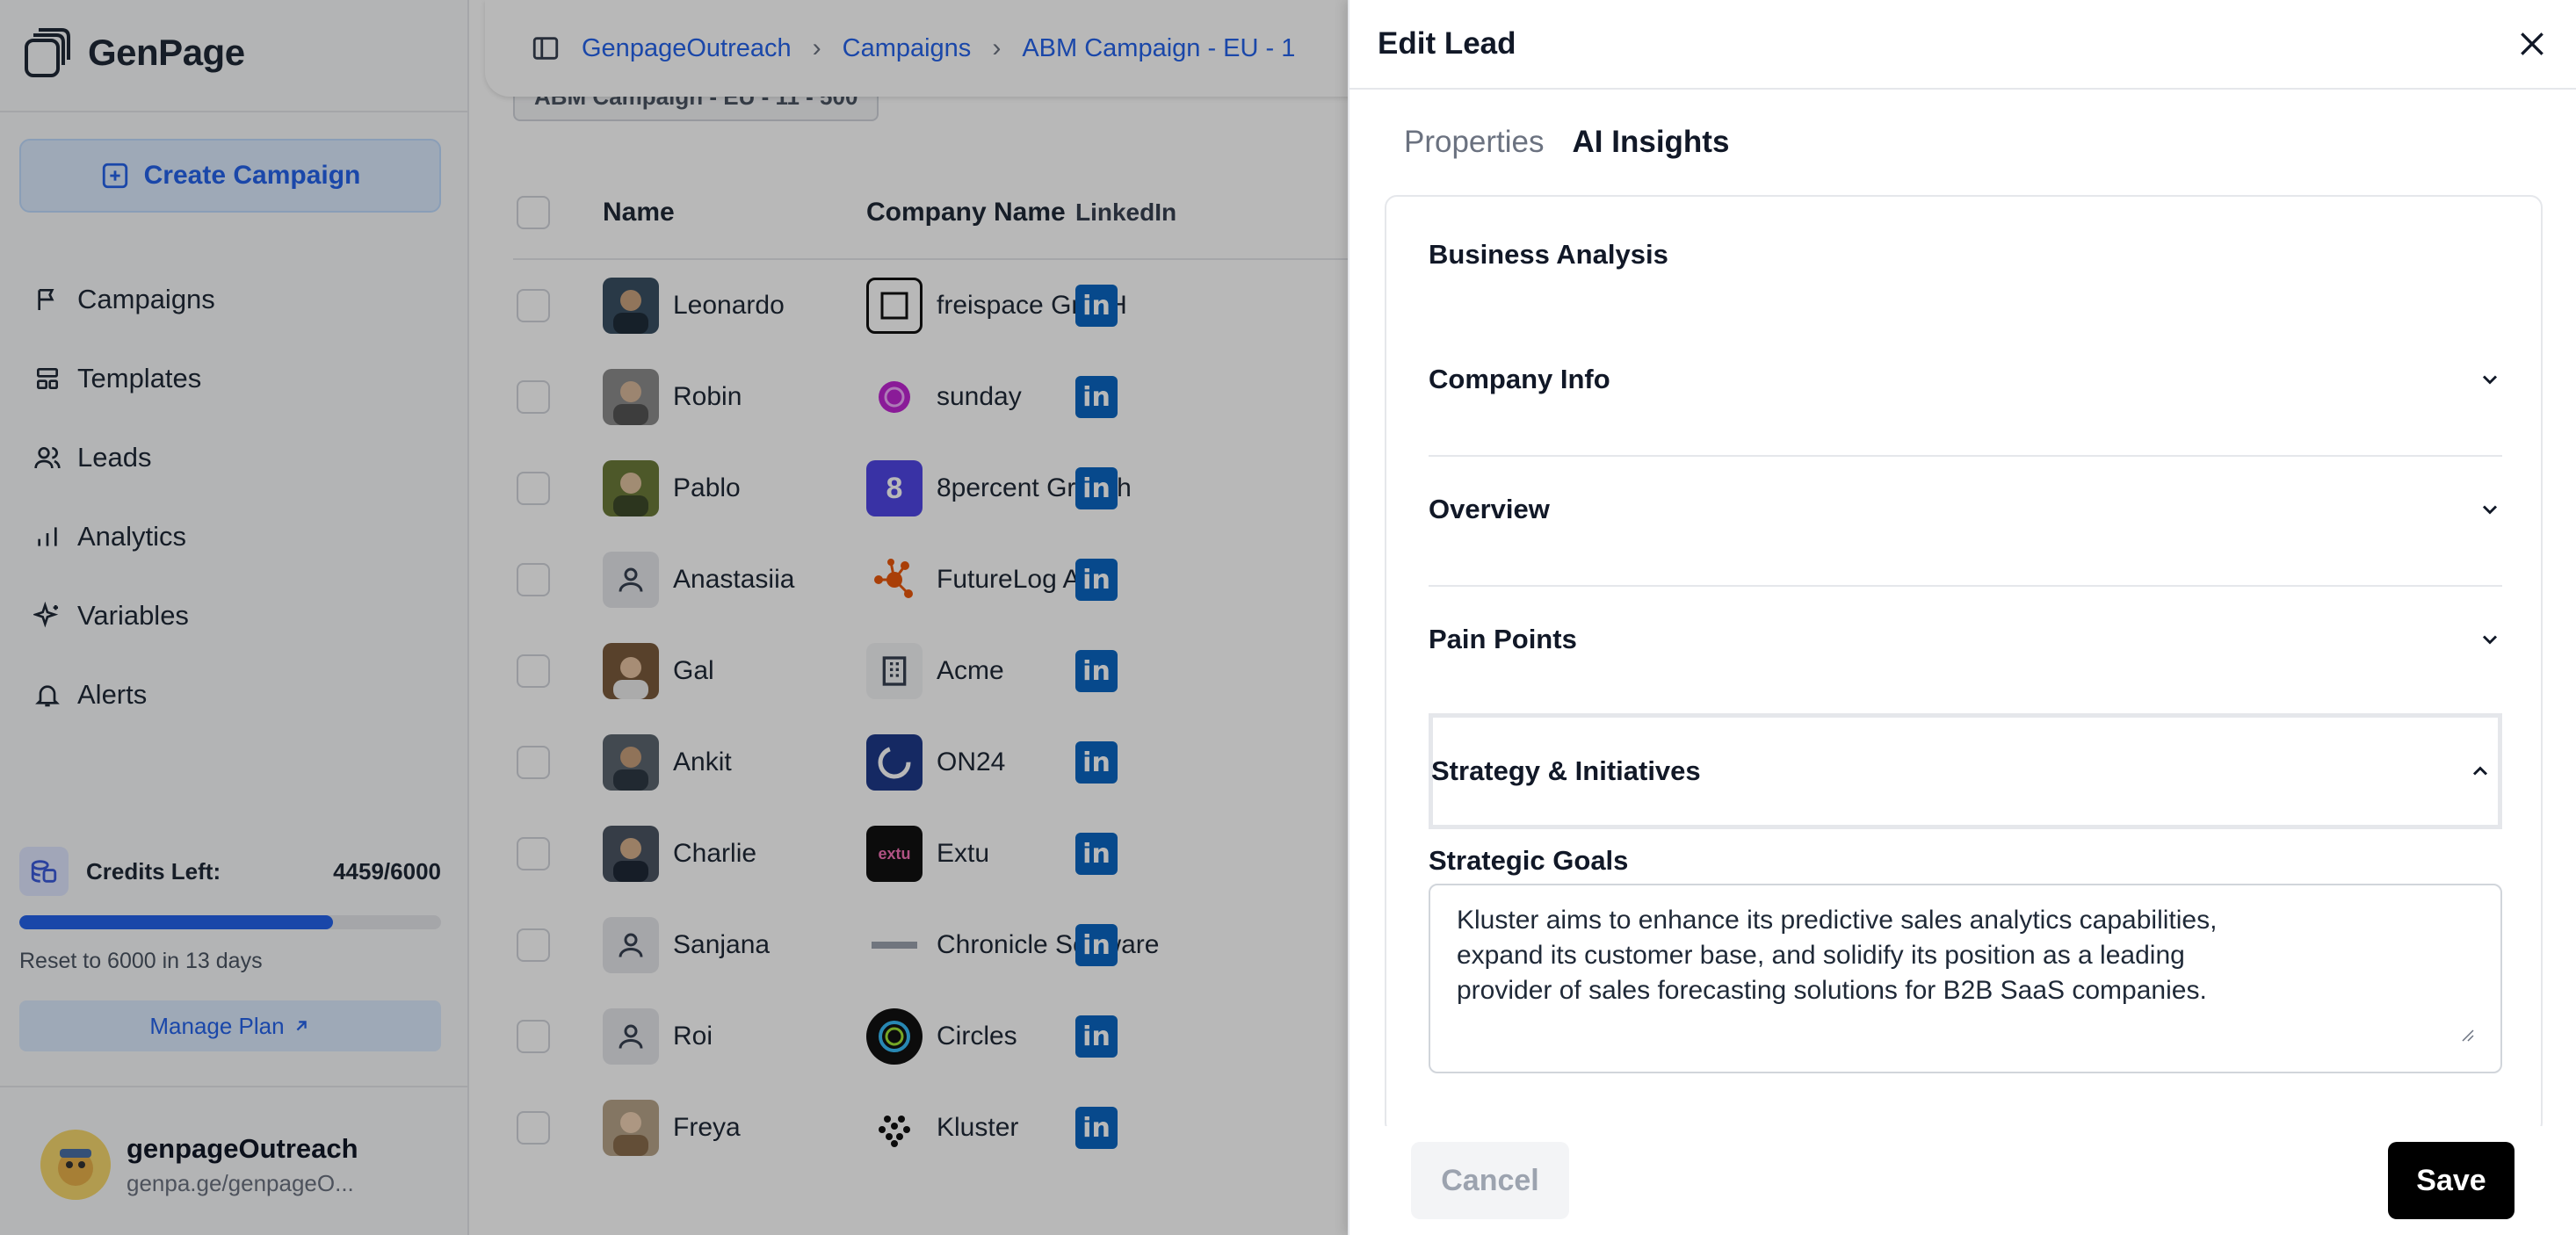  I want to click on save-button: Save, so click(2451, 1180).